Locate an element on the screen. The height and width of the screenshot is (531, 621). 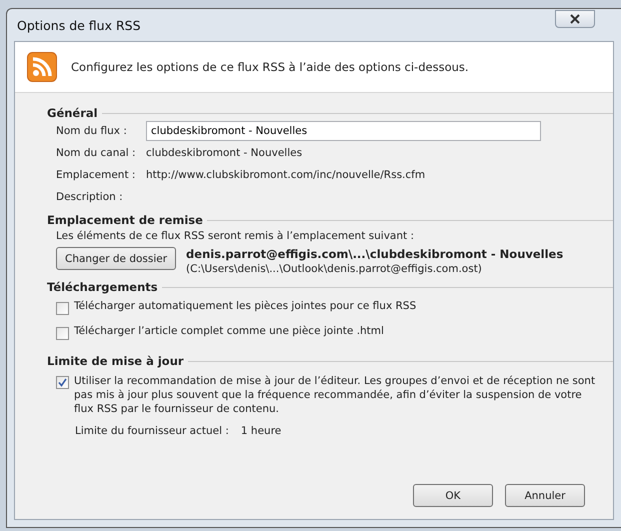
field-label: Description : is located at coordinates (90, 197).